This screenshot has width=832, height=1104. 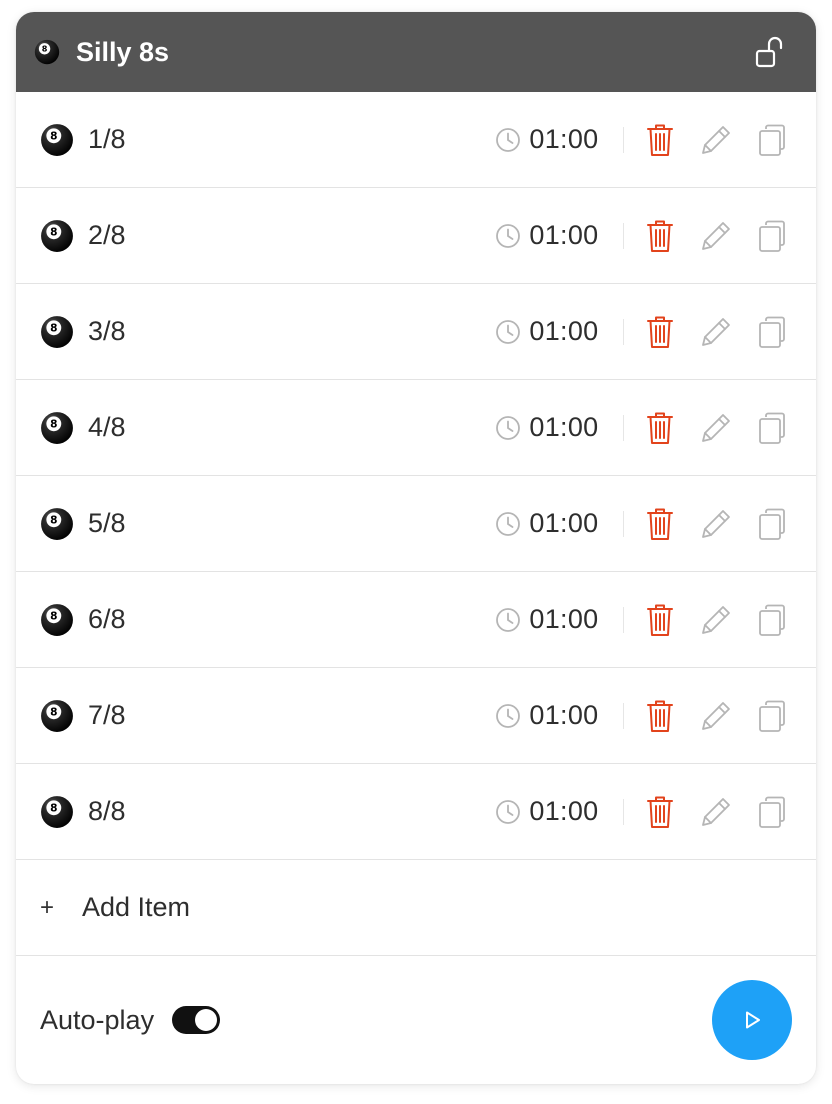 What do you see at coordinates (107, 139) in the screenshot?
I see `item-label: 1/8` at bounding box center [107, 139].